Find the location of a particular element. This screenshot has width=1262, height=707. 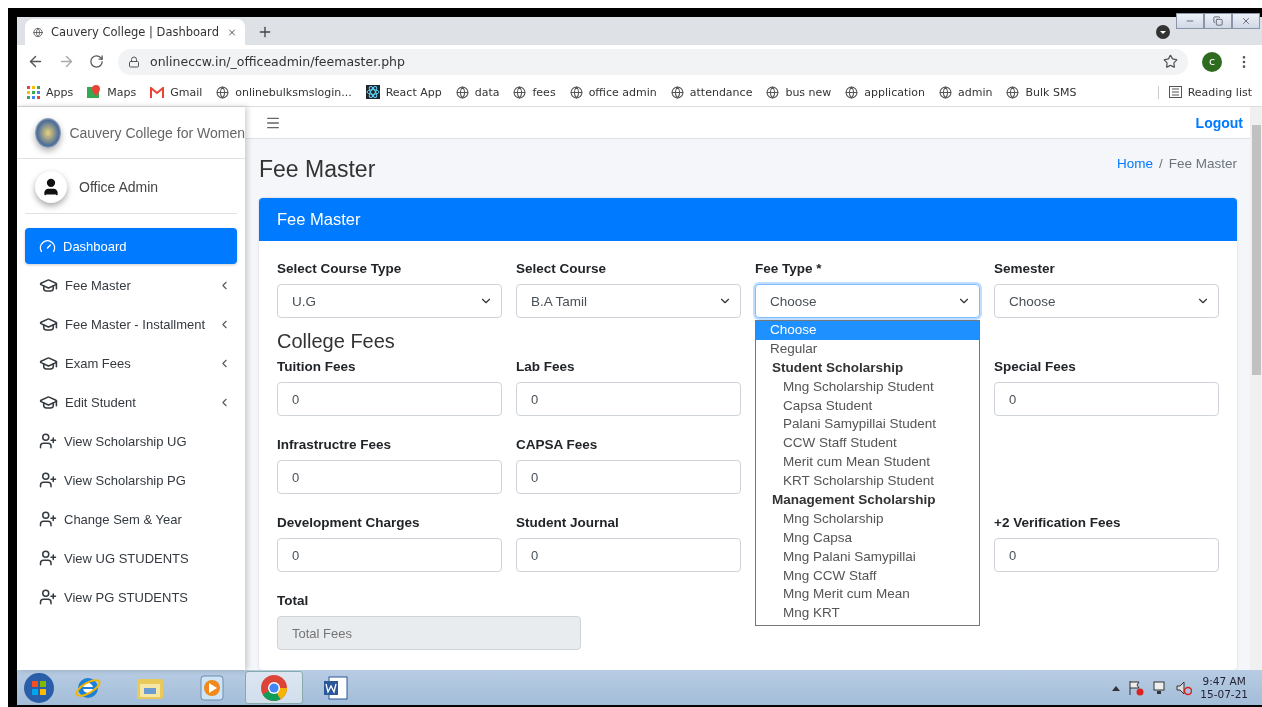

close-icon is located at coordinates (1246, 21).